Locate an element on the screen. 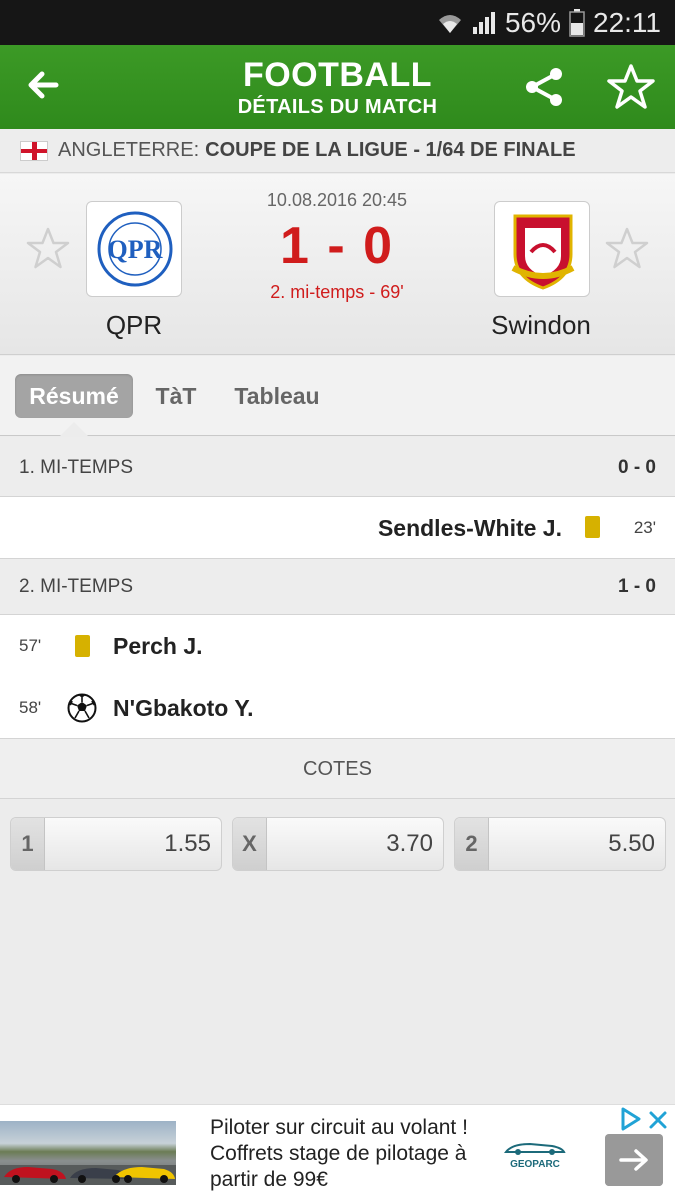 This screenshot has width=675, height=1200. odds-header: COTES is located at coordinates (337, 769).